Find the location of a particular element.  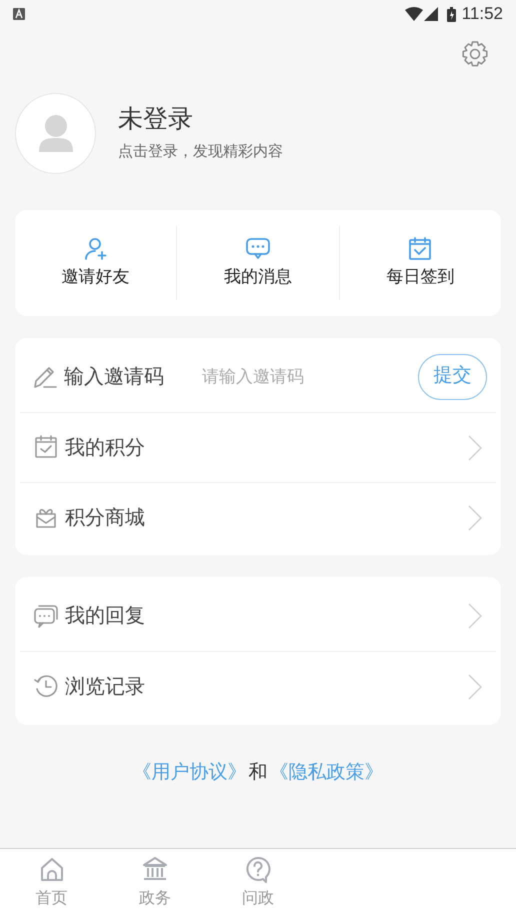

settings-icon is located at coordinates (475, 54).